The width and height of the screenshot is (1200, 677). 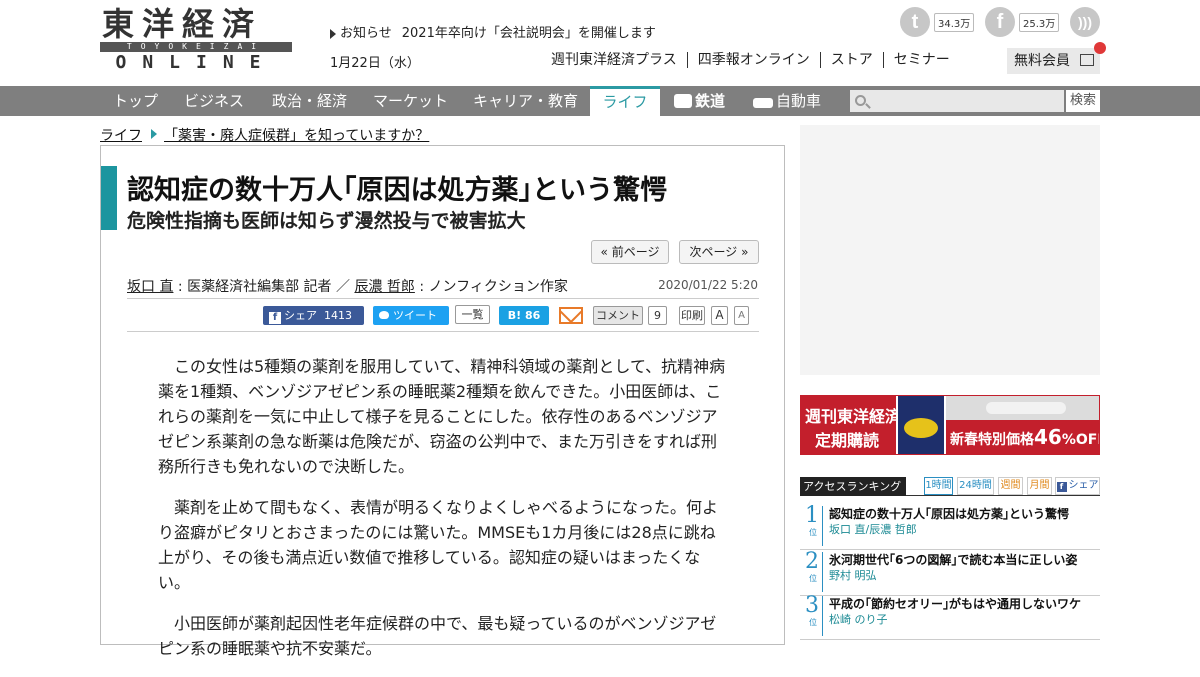 What do you see at coordinates (150, 287) in the screenshot?
I see `author1-link: 坂口 直` at bounding box center [150, 287].